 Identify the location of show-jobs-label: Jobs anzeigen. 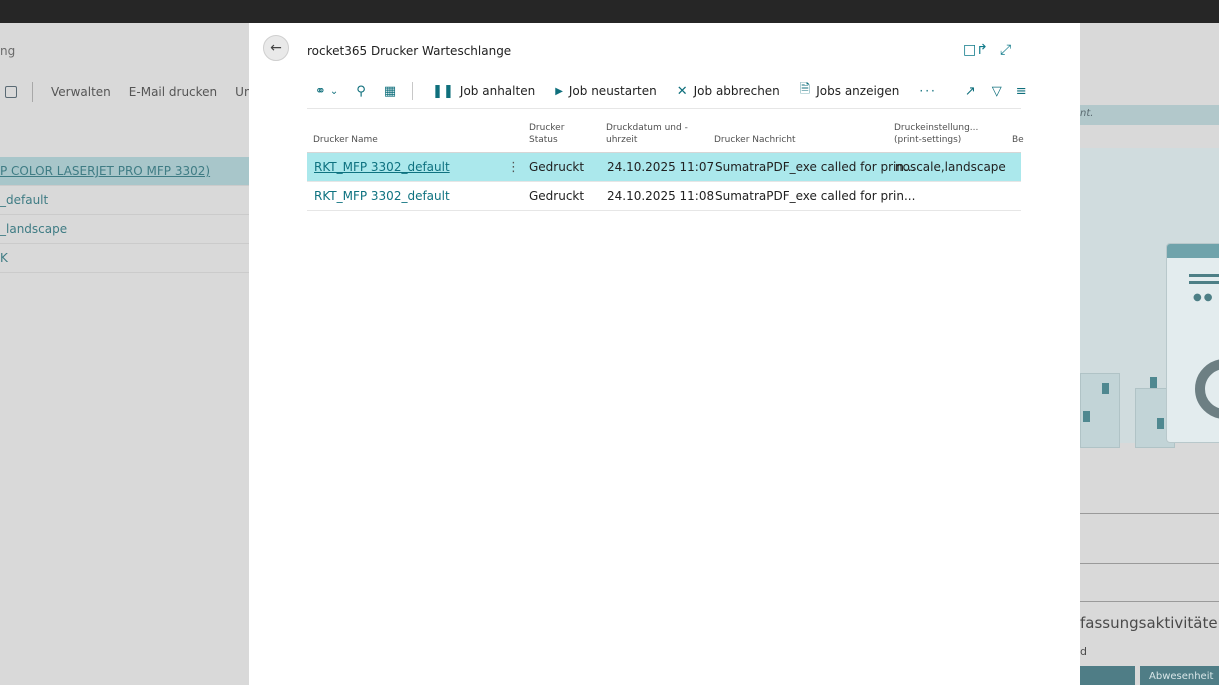
(858, 91).